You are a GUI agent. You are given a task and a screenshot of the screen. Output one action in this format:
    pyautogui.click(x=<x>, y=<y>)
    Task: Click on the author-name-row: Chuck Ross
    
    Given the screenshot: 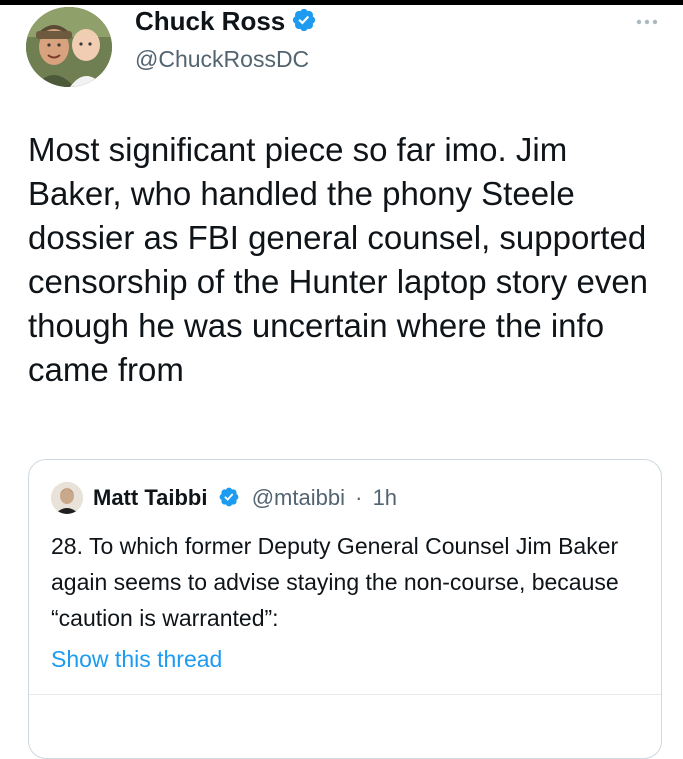 What is the action you would take?
    pyautogui.click(x=226, y=22)
    